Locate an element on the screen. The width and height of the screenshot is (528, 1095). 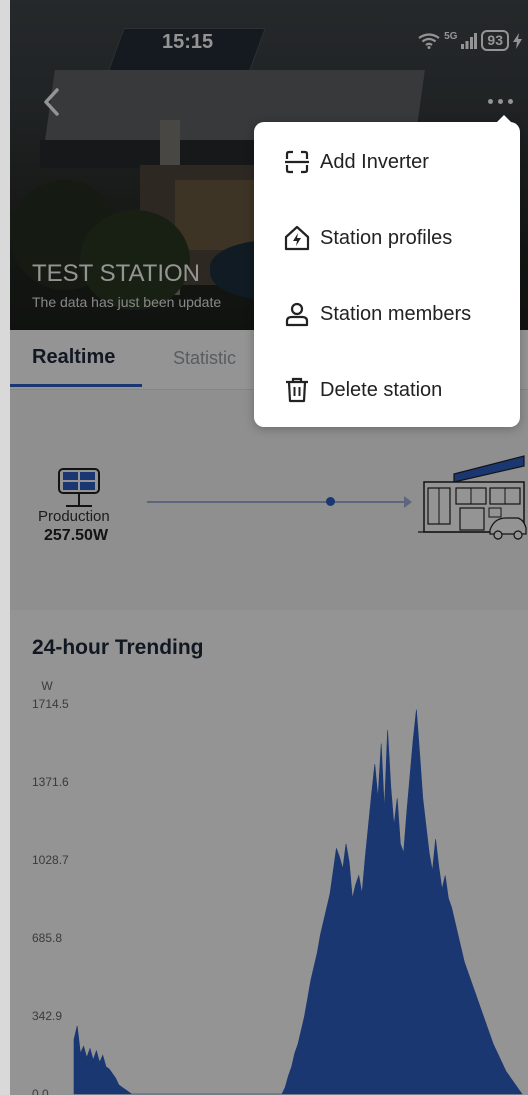
home-power-icon is located at coordinates (297, 238).